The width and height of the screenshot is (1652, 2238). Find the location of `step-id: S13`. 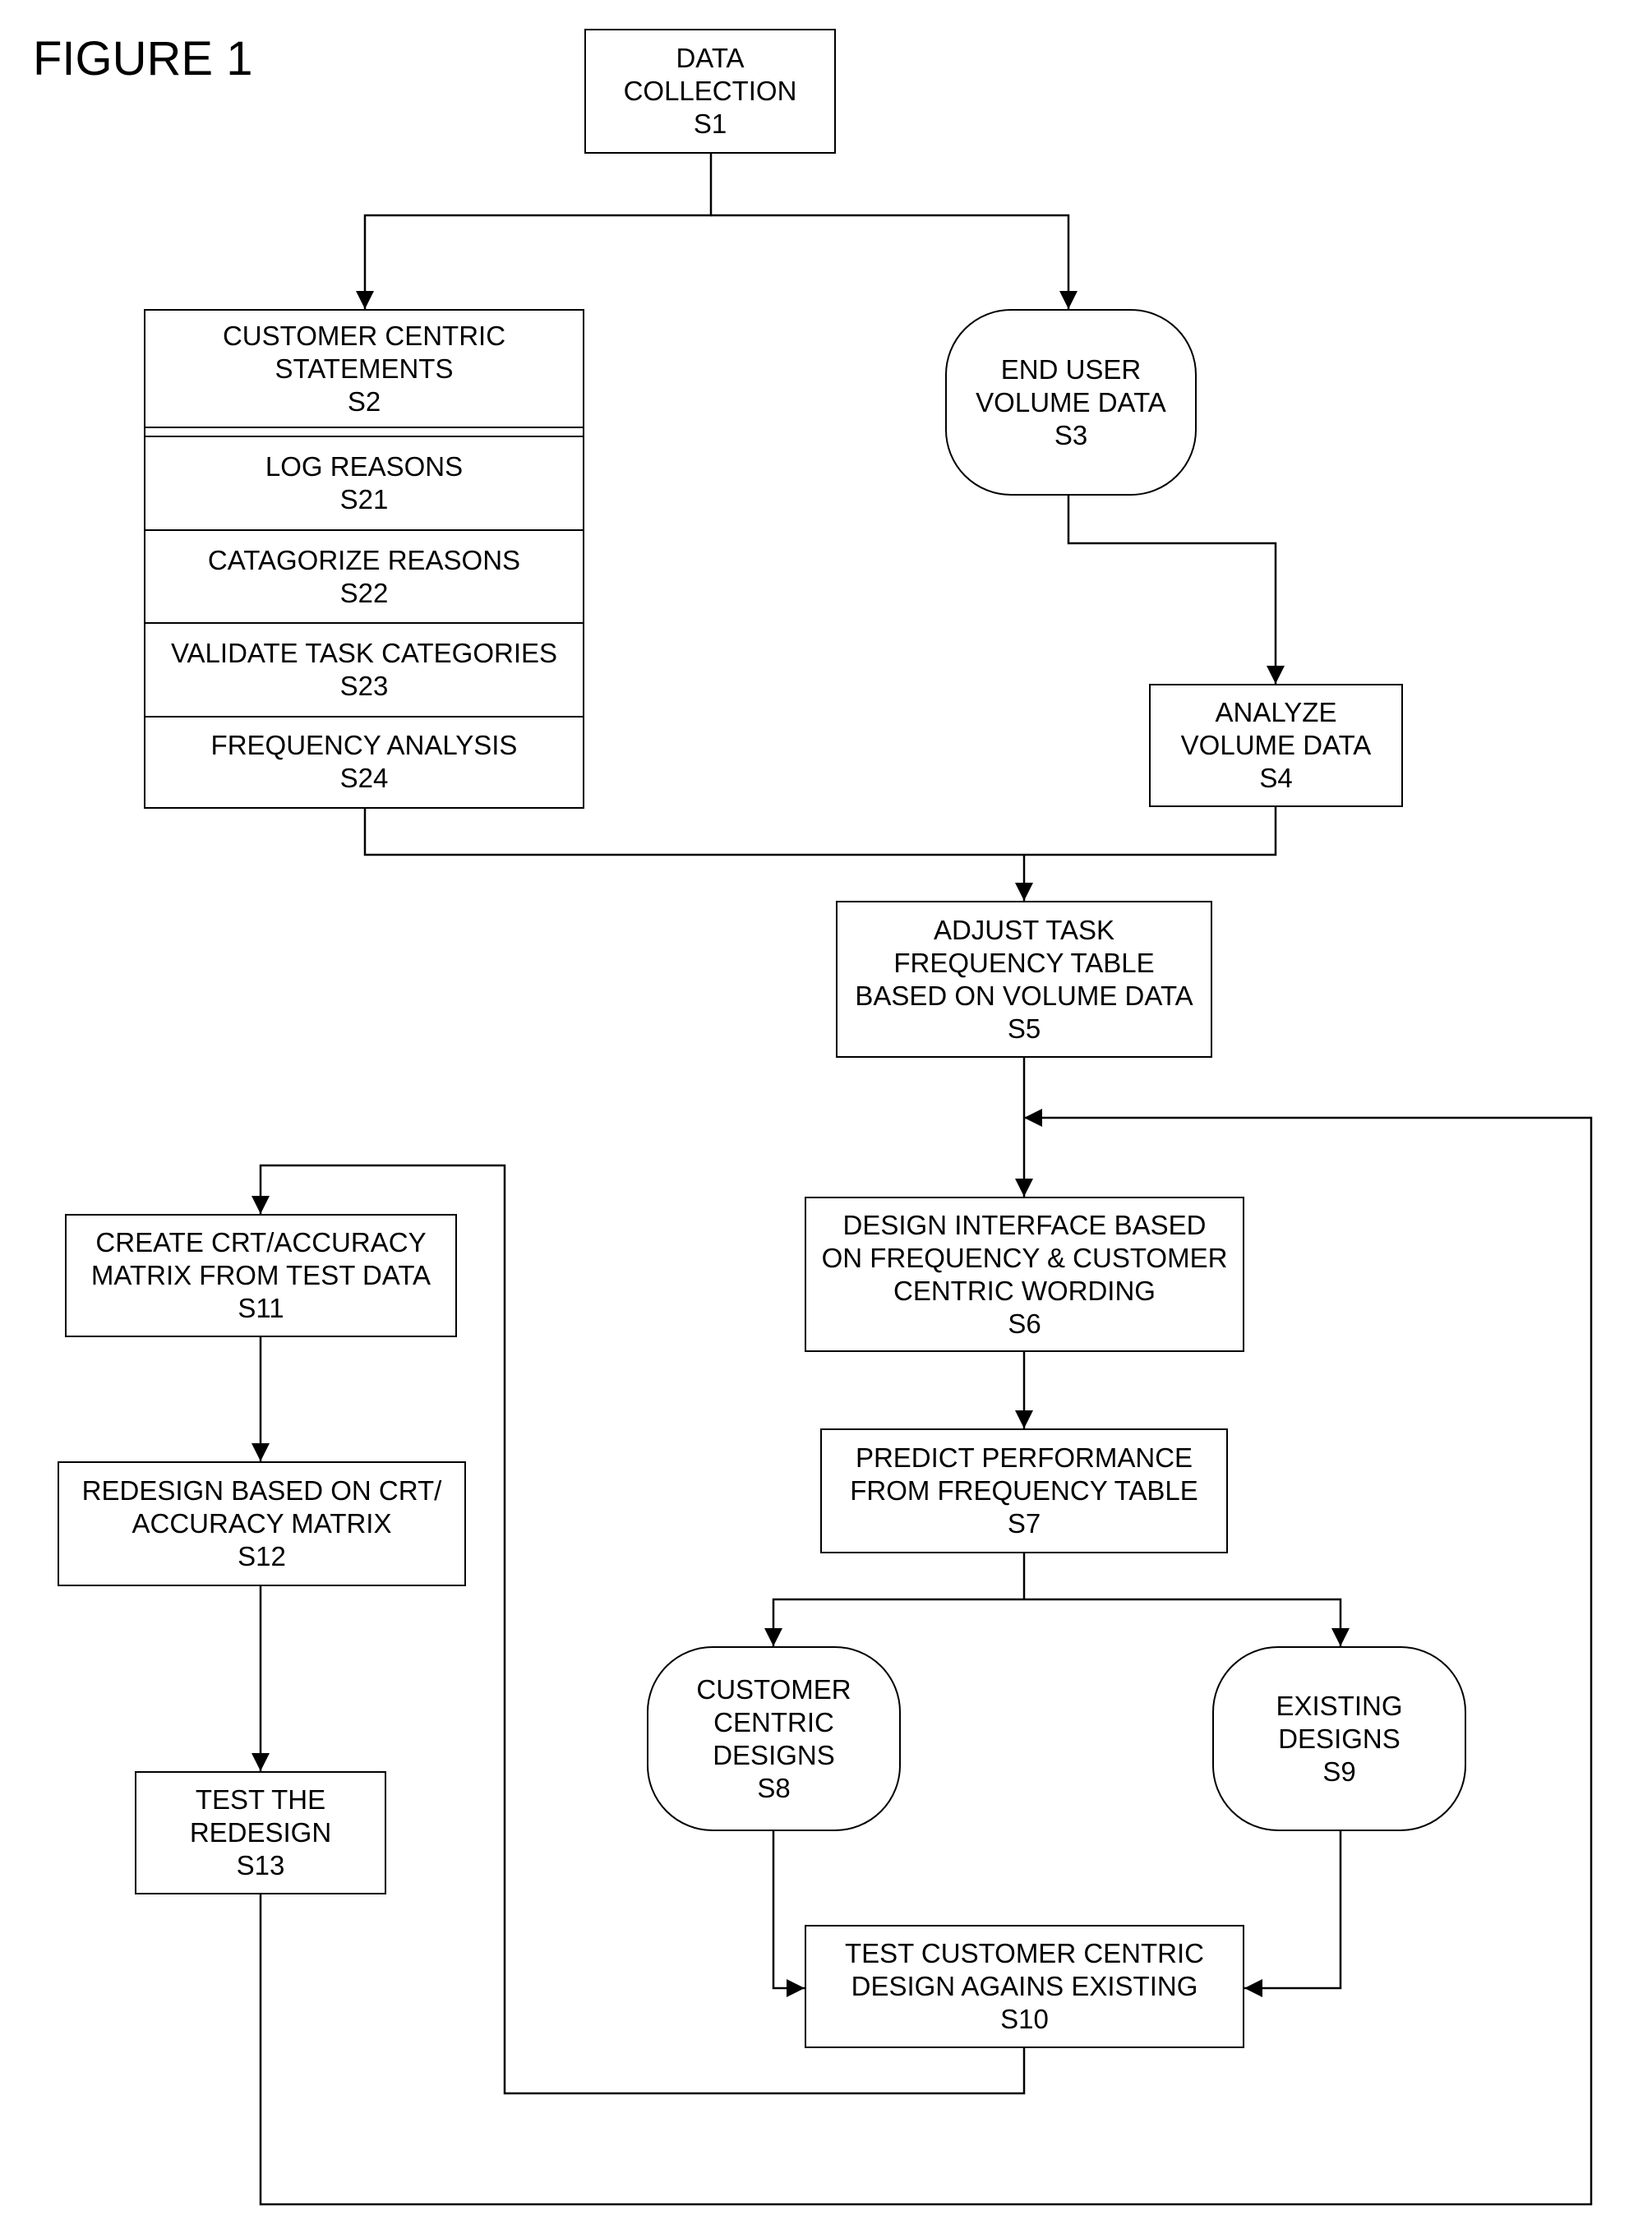

step-id: S13 is located at coordinates (260, 1865).